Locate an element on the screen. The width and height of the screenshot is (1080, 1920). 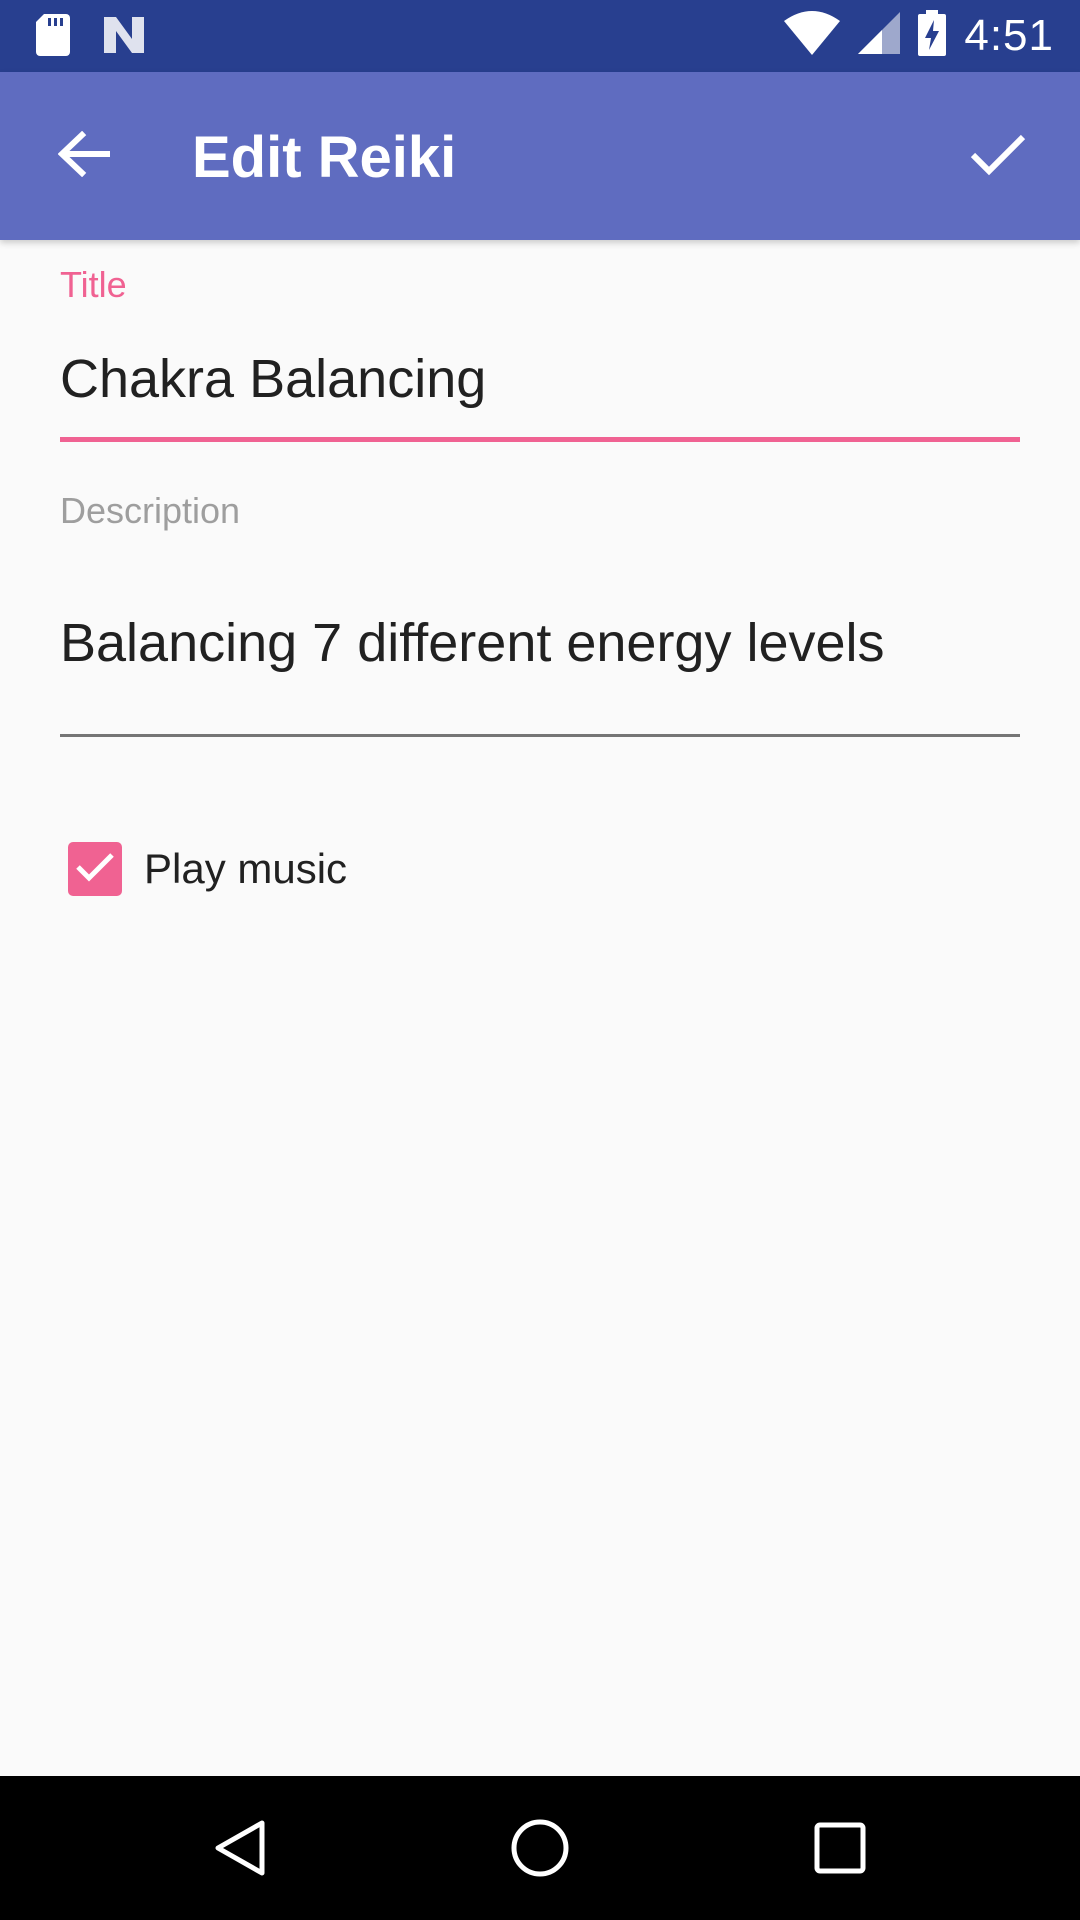
status-time: 4:51 is located at coordinates (1009, 35).